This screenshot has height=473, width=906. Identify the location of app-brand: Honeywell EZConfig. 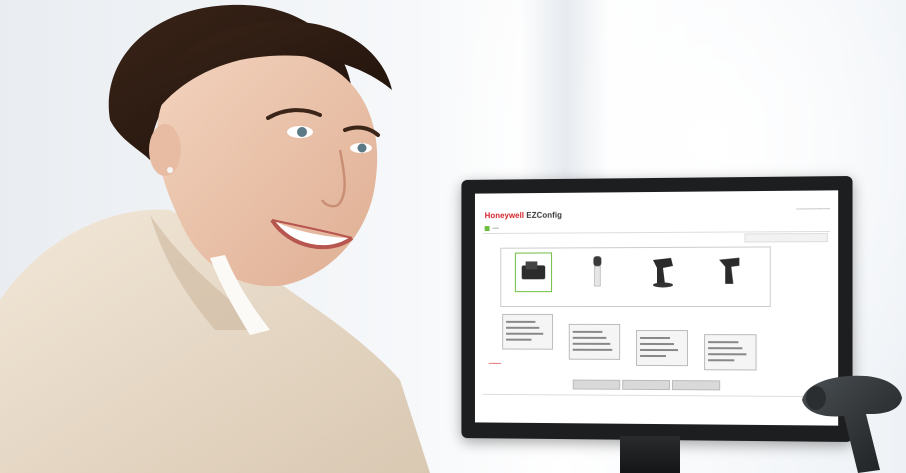
(523, 215).